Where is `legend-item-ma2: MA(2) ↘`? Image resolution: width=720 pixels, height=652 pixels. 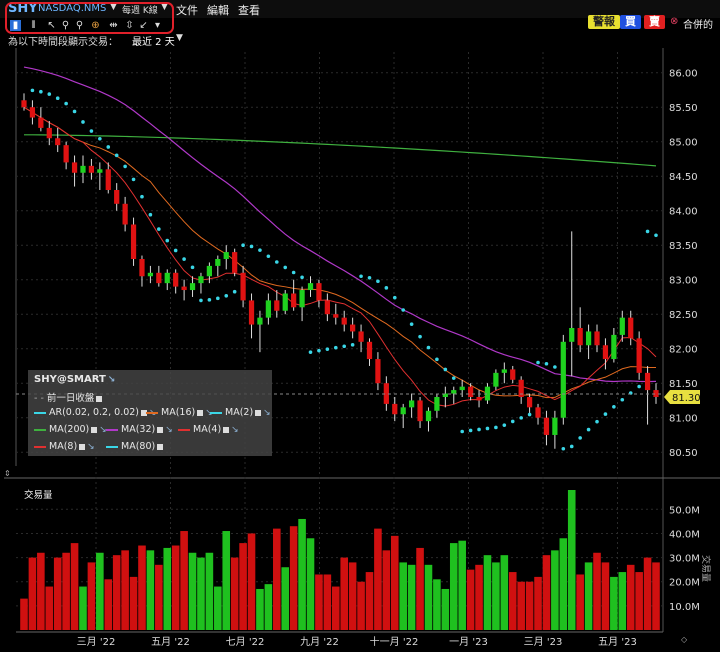 legend-item-ma2: MA(2) ↘ is located at coordinates (240, 412).